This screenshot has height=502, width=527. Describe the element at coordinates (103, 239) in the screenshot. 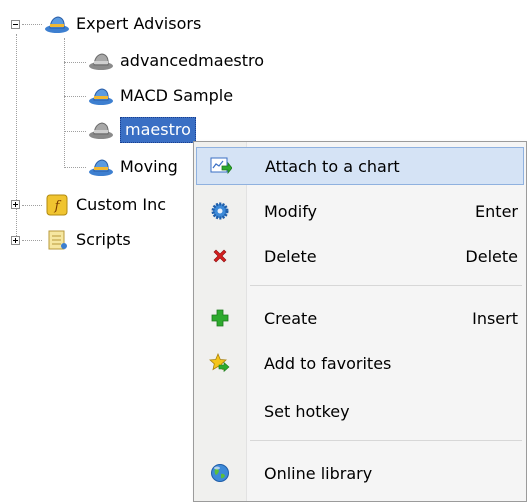

I see `tree-label: Scripts` at that location.